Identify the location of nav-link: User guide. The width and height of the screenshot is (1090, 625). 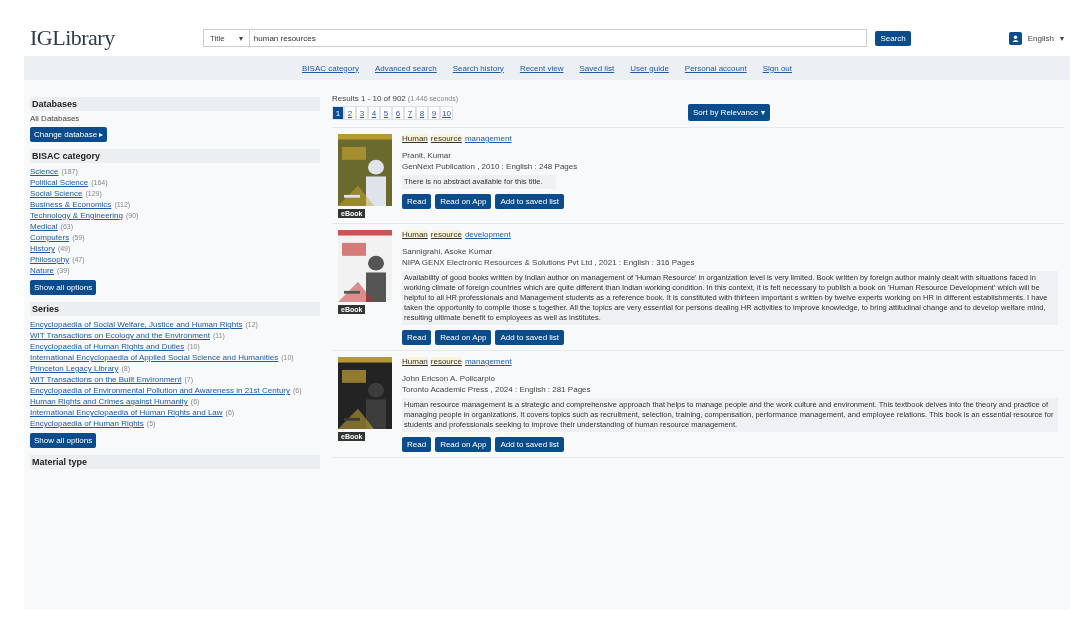
(649, 68).